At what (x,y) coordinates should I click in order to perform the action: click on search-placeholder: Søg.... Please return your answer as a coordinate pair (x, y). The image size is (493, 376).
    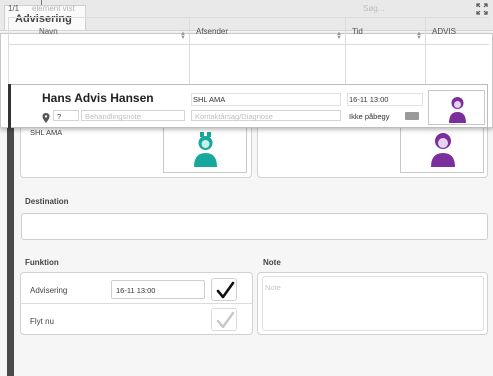
    Looking at the image, I should click on (373, 8).